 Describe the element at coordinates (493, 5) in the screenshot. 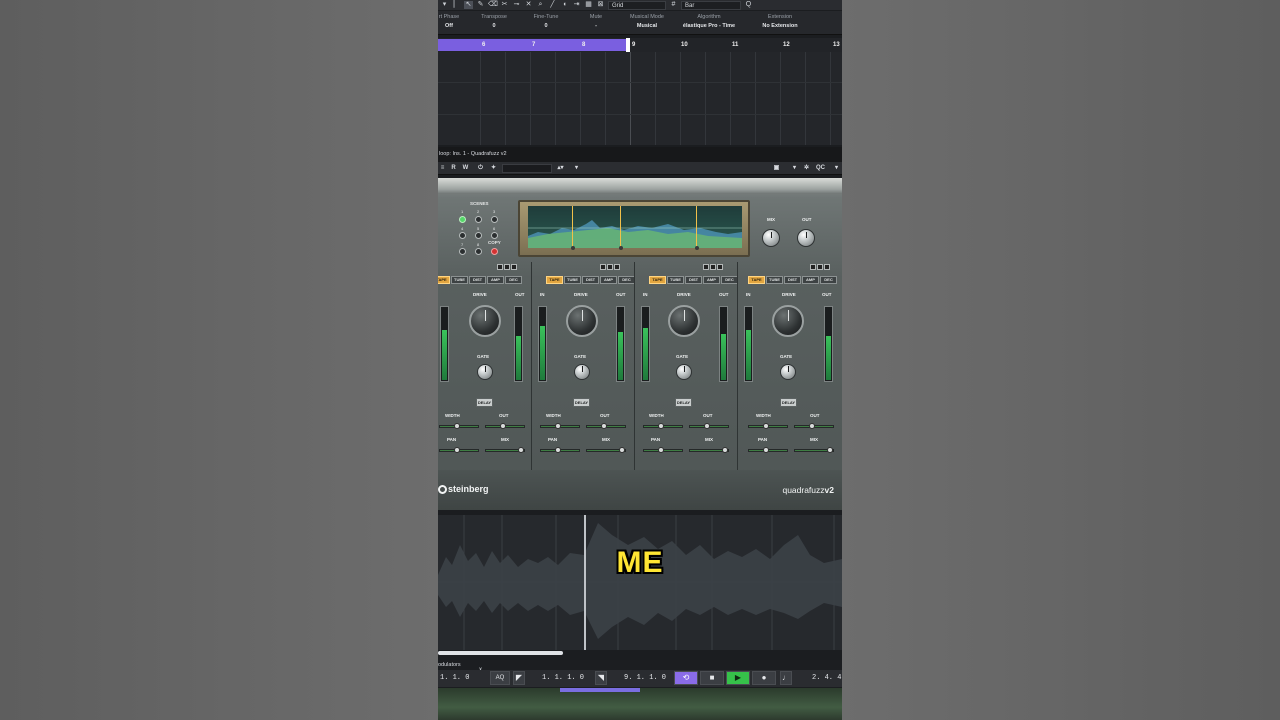

I see `erase-tool-icon: ⌫` at that location.